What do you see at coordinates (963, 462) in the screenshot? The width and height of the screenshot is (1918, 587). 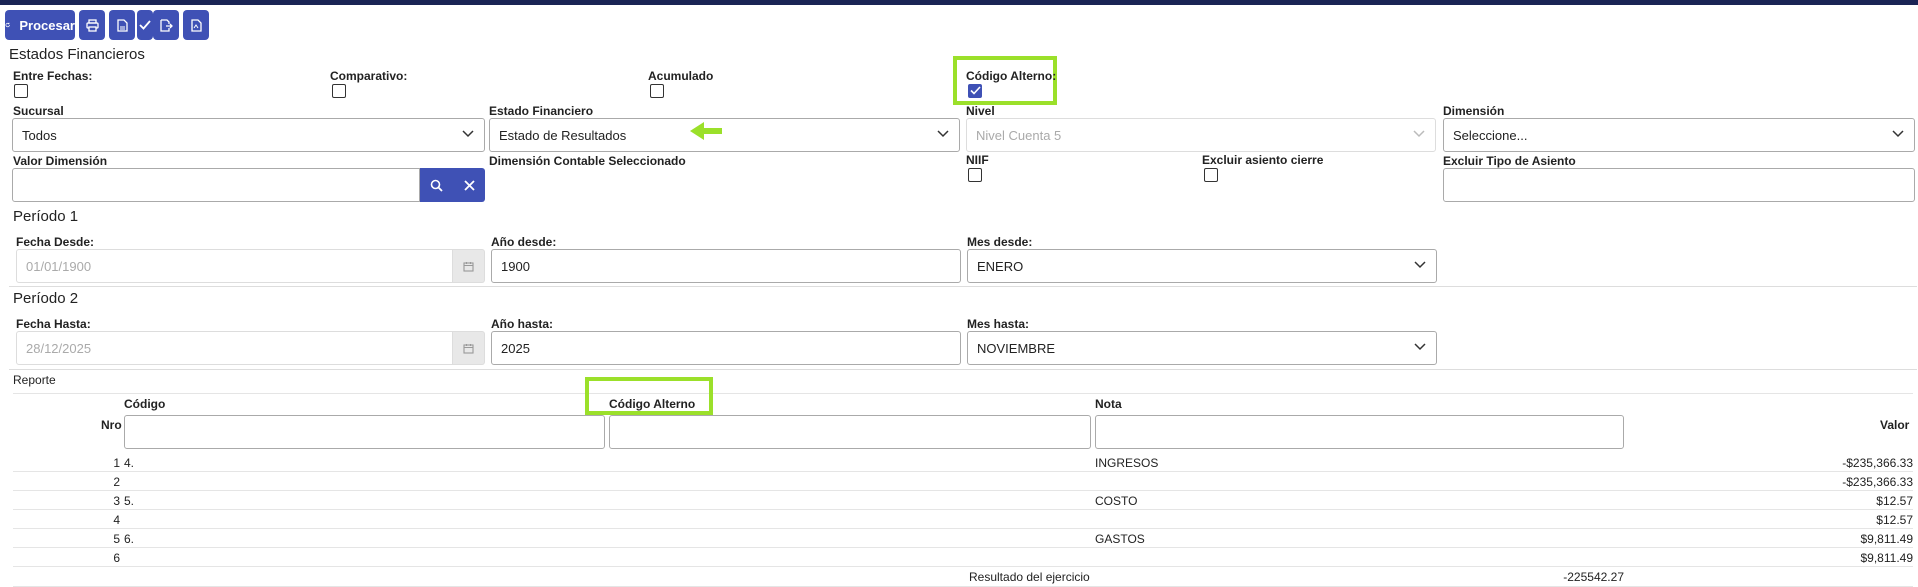 I see `table-row: 1 4. INGRESOS -$235,366.33` at bounding box center [963, 462].